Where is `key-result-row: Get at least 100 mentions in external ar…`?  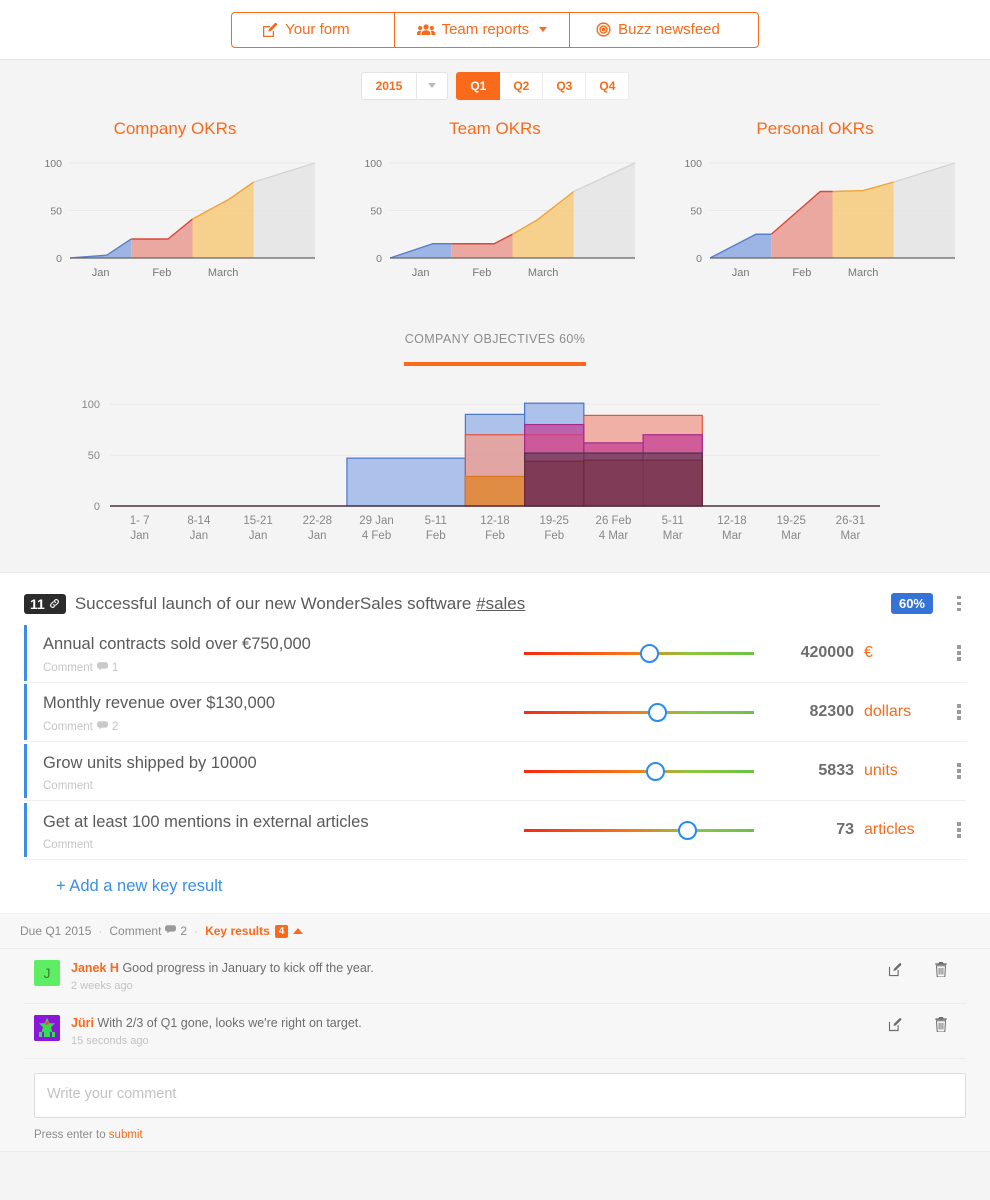
key-result-row: Get at least 100 mentions in external ar… is located at coordinates (495, 830).